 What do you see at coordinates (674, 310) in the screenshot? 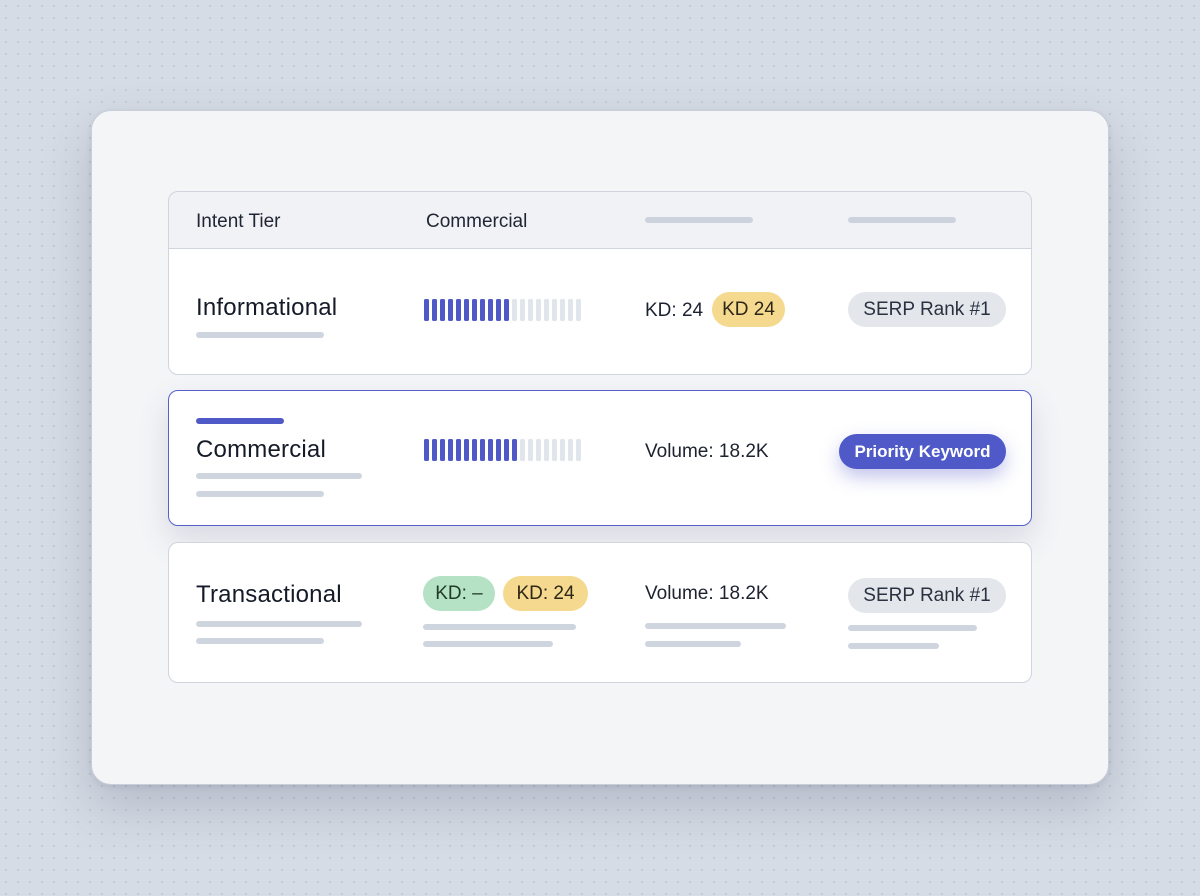
I see `kd-value: KD: 24` at bounding box center [674, 310].